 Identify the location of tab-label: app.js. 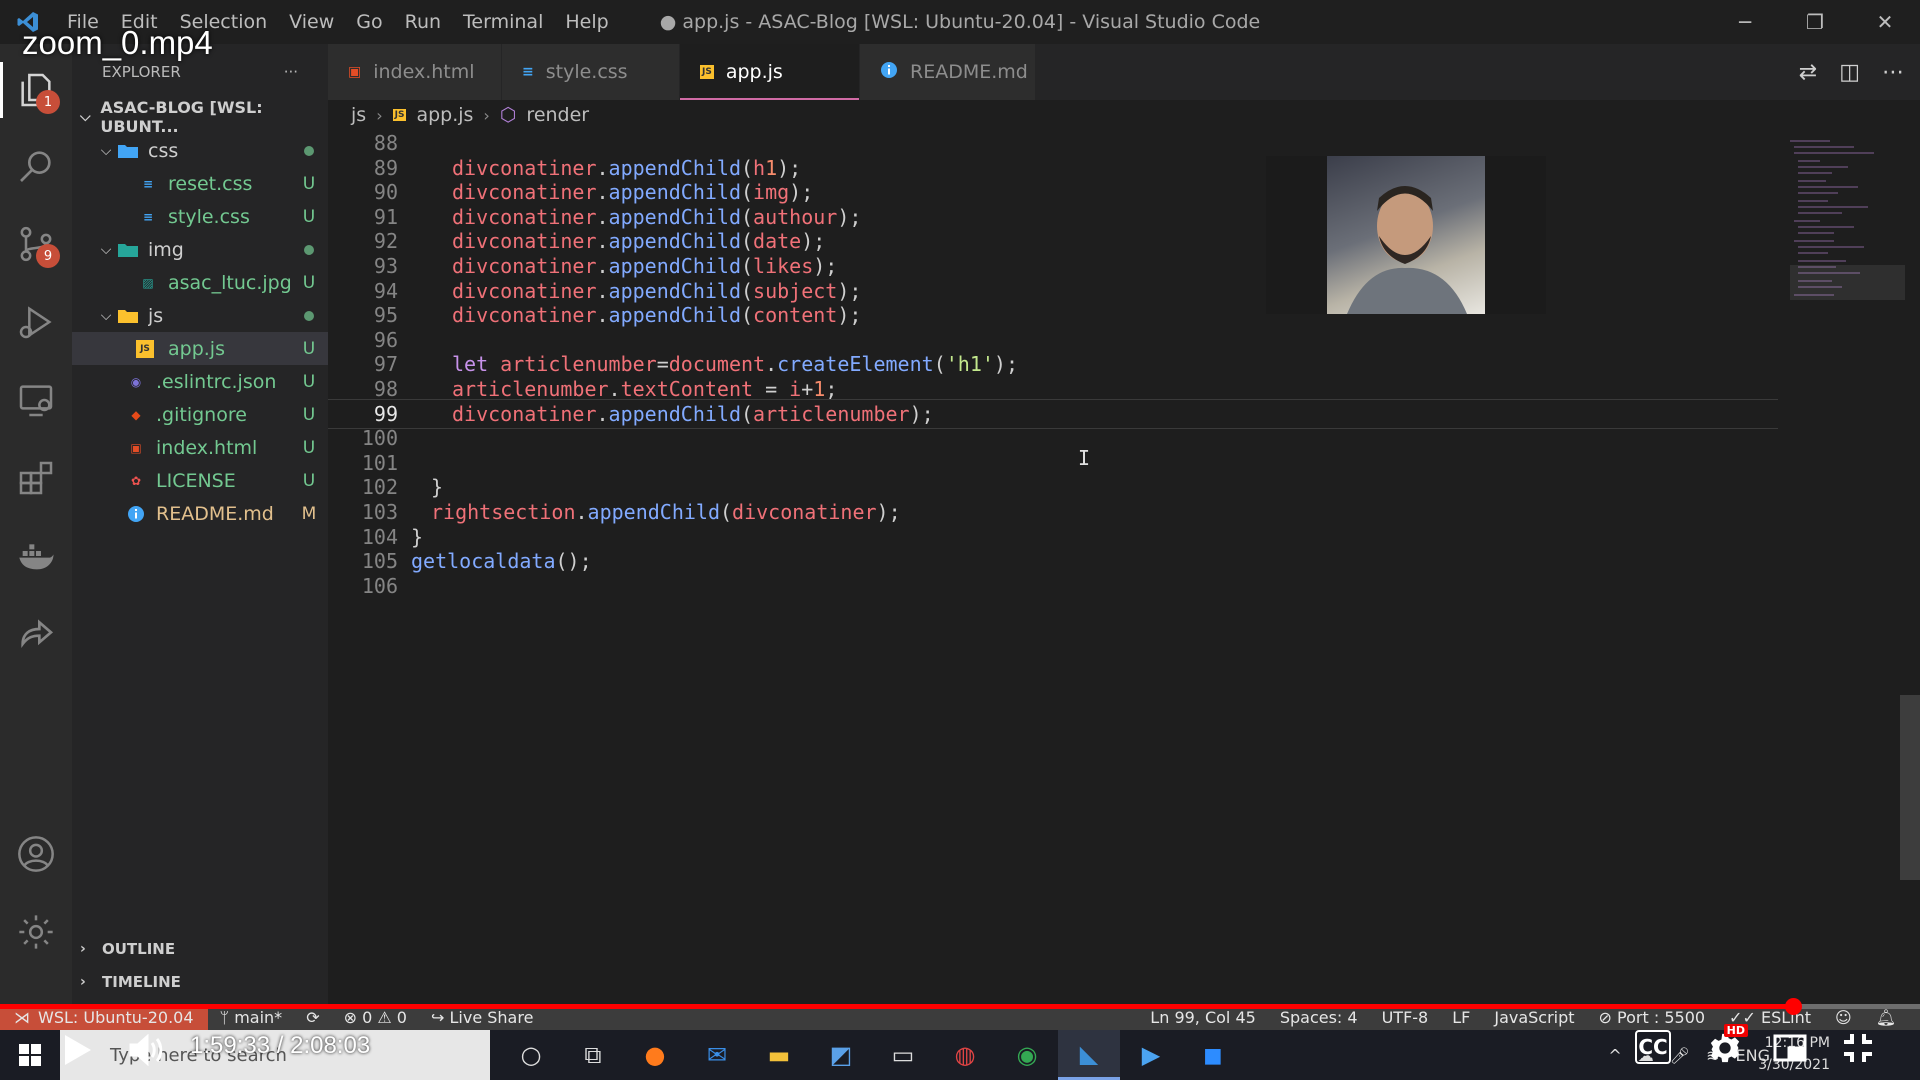
(754, 72).